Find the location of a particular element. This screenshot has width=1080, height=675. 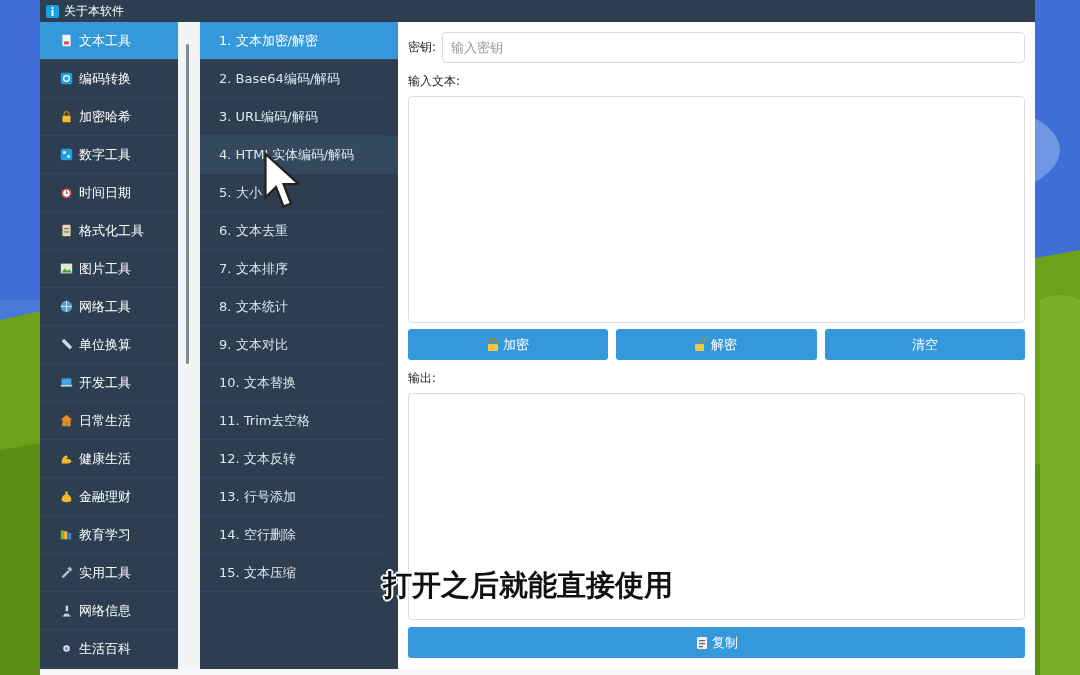

refresh-icon is located at coordinates (66, 78).